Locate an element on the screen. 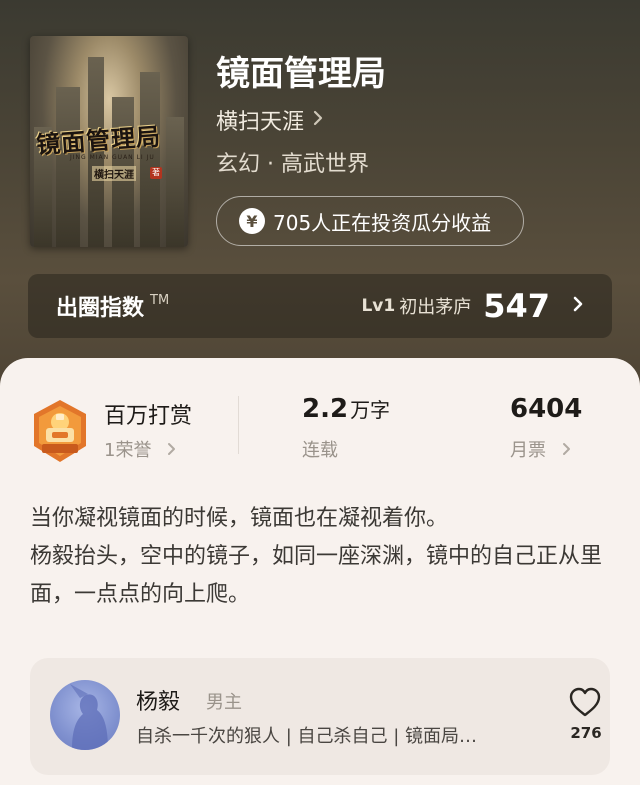 Image resolution: width=640 pixels, height=785 pixels. yen-coin-icon: ¥ is located at coordinates (252, 221).